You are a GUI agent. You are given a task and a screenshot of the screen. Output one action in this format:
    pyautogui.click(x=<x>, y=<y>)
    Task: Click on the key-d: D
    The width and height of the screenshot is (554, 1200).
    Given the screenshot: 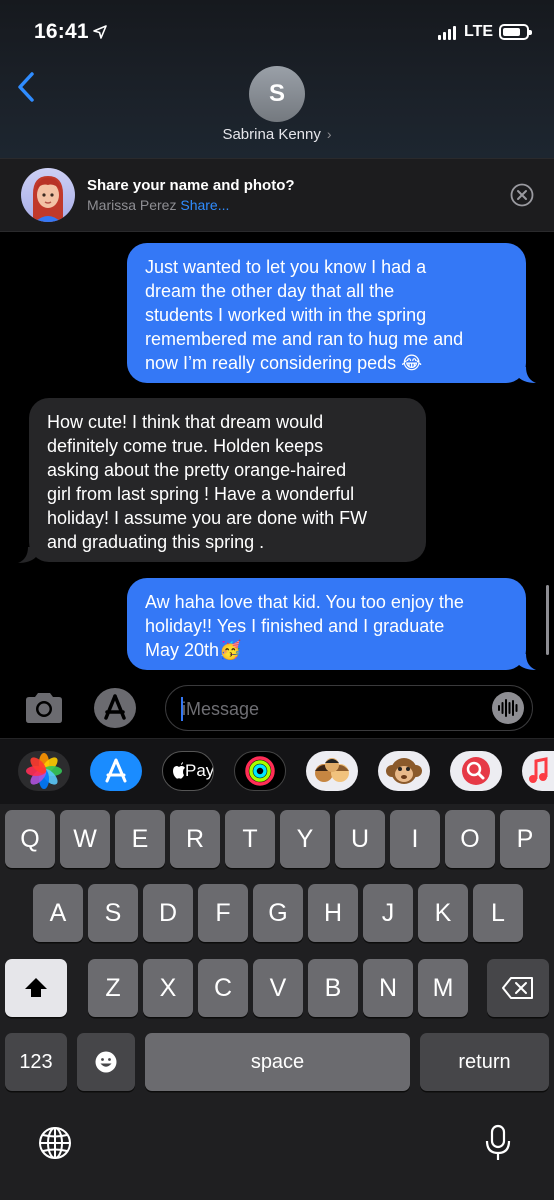 What is the action you would take?
    pyautogui.click(x=168, y=913)
    